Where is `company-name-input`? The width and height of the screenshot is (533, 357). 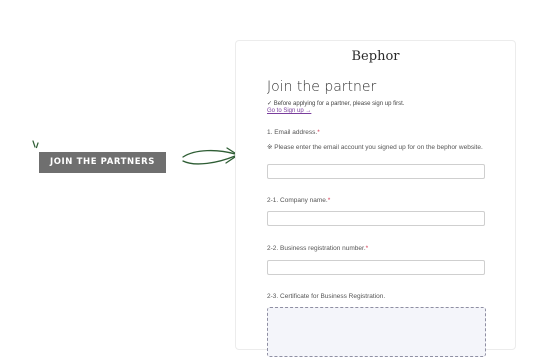 company-name-input is located at coordinates (376, 218).